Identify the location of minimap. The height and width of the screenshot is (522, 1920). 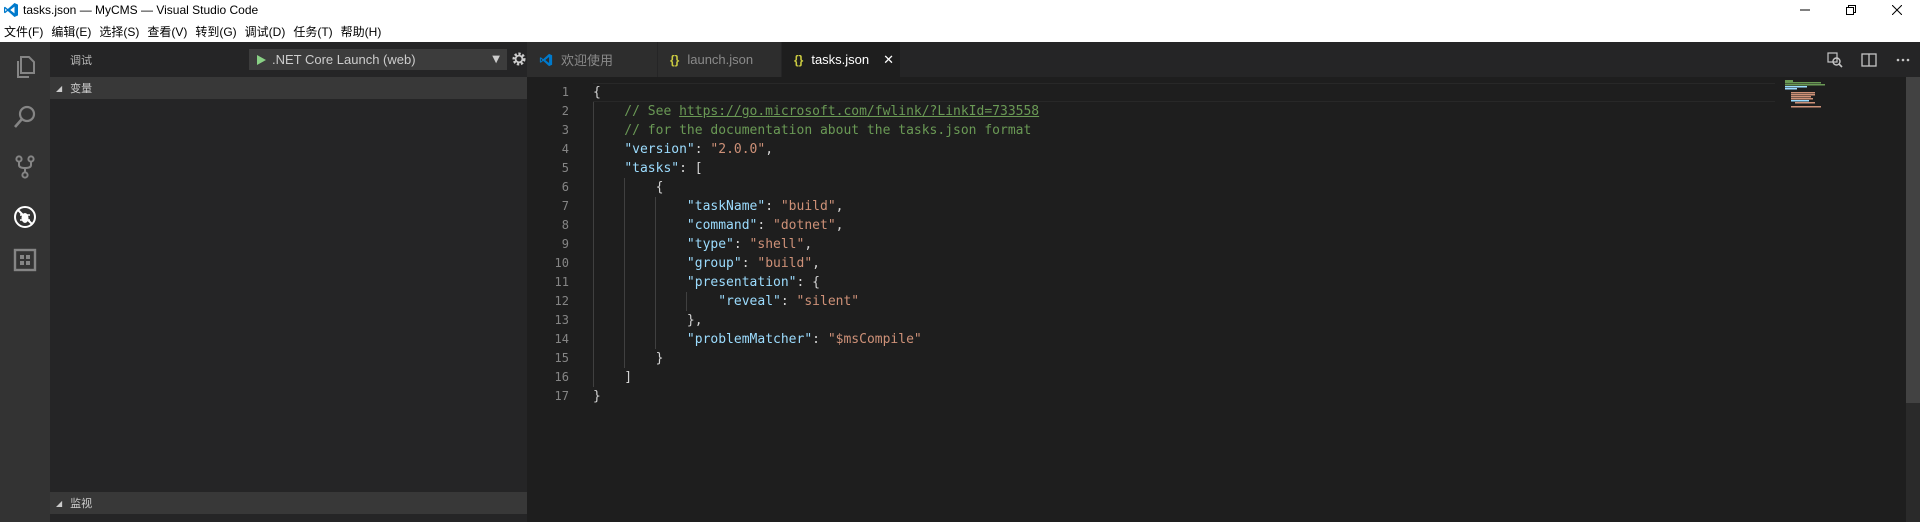
(1840, 299).